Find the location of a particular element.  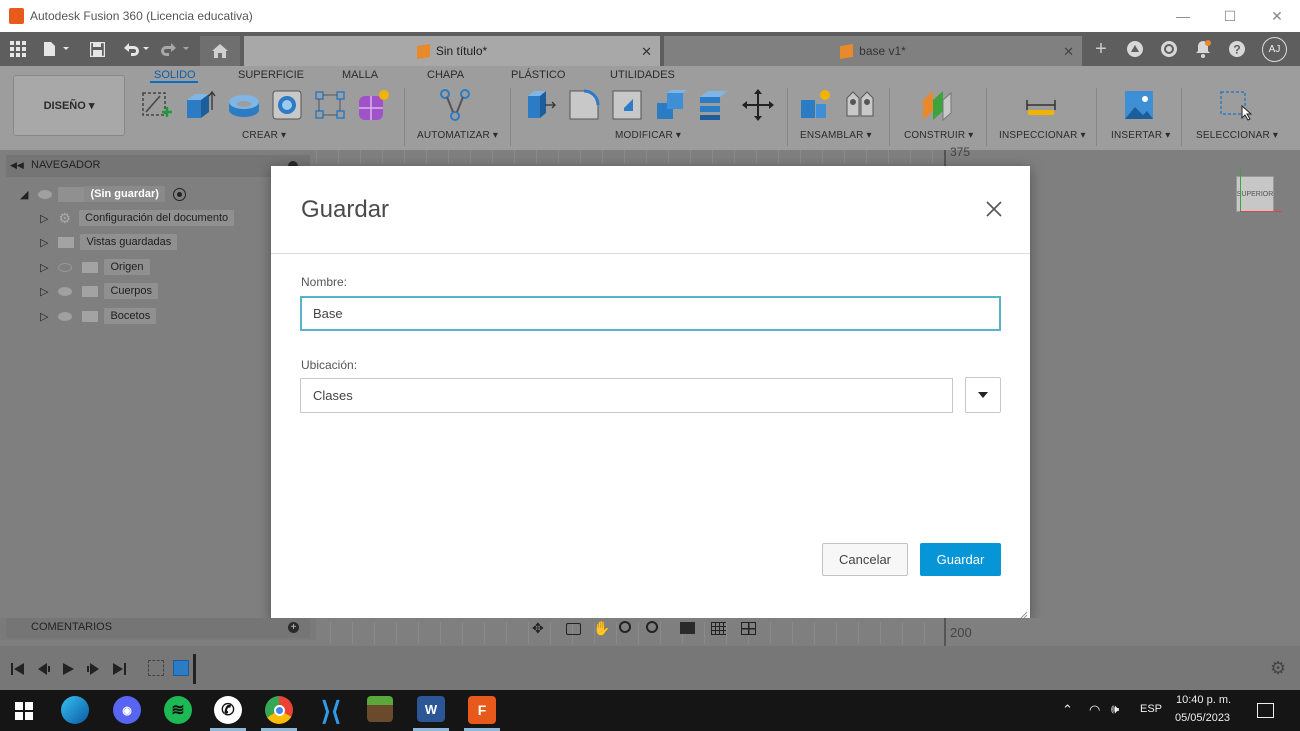

group-inspeccionar: INSPECCIONAR ▾ is located at coordinates (1042, 135).